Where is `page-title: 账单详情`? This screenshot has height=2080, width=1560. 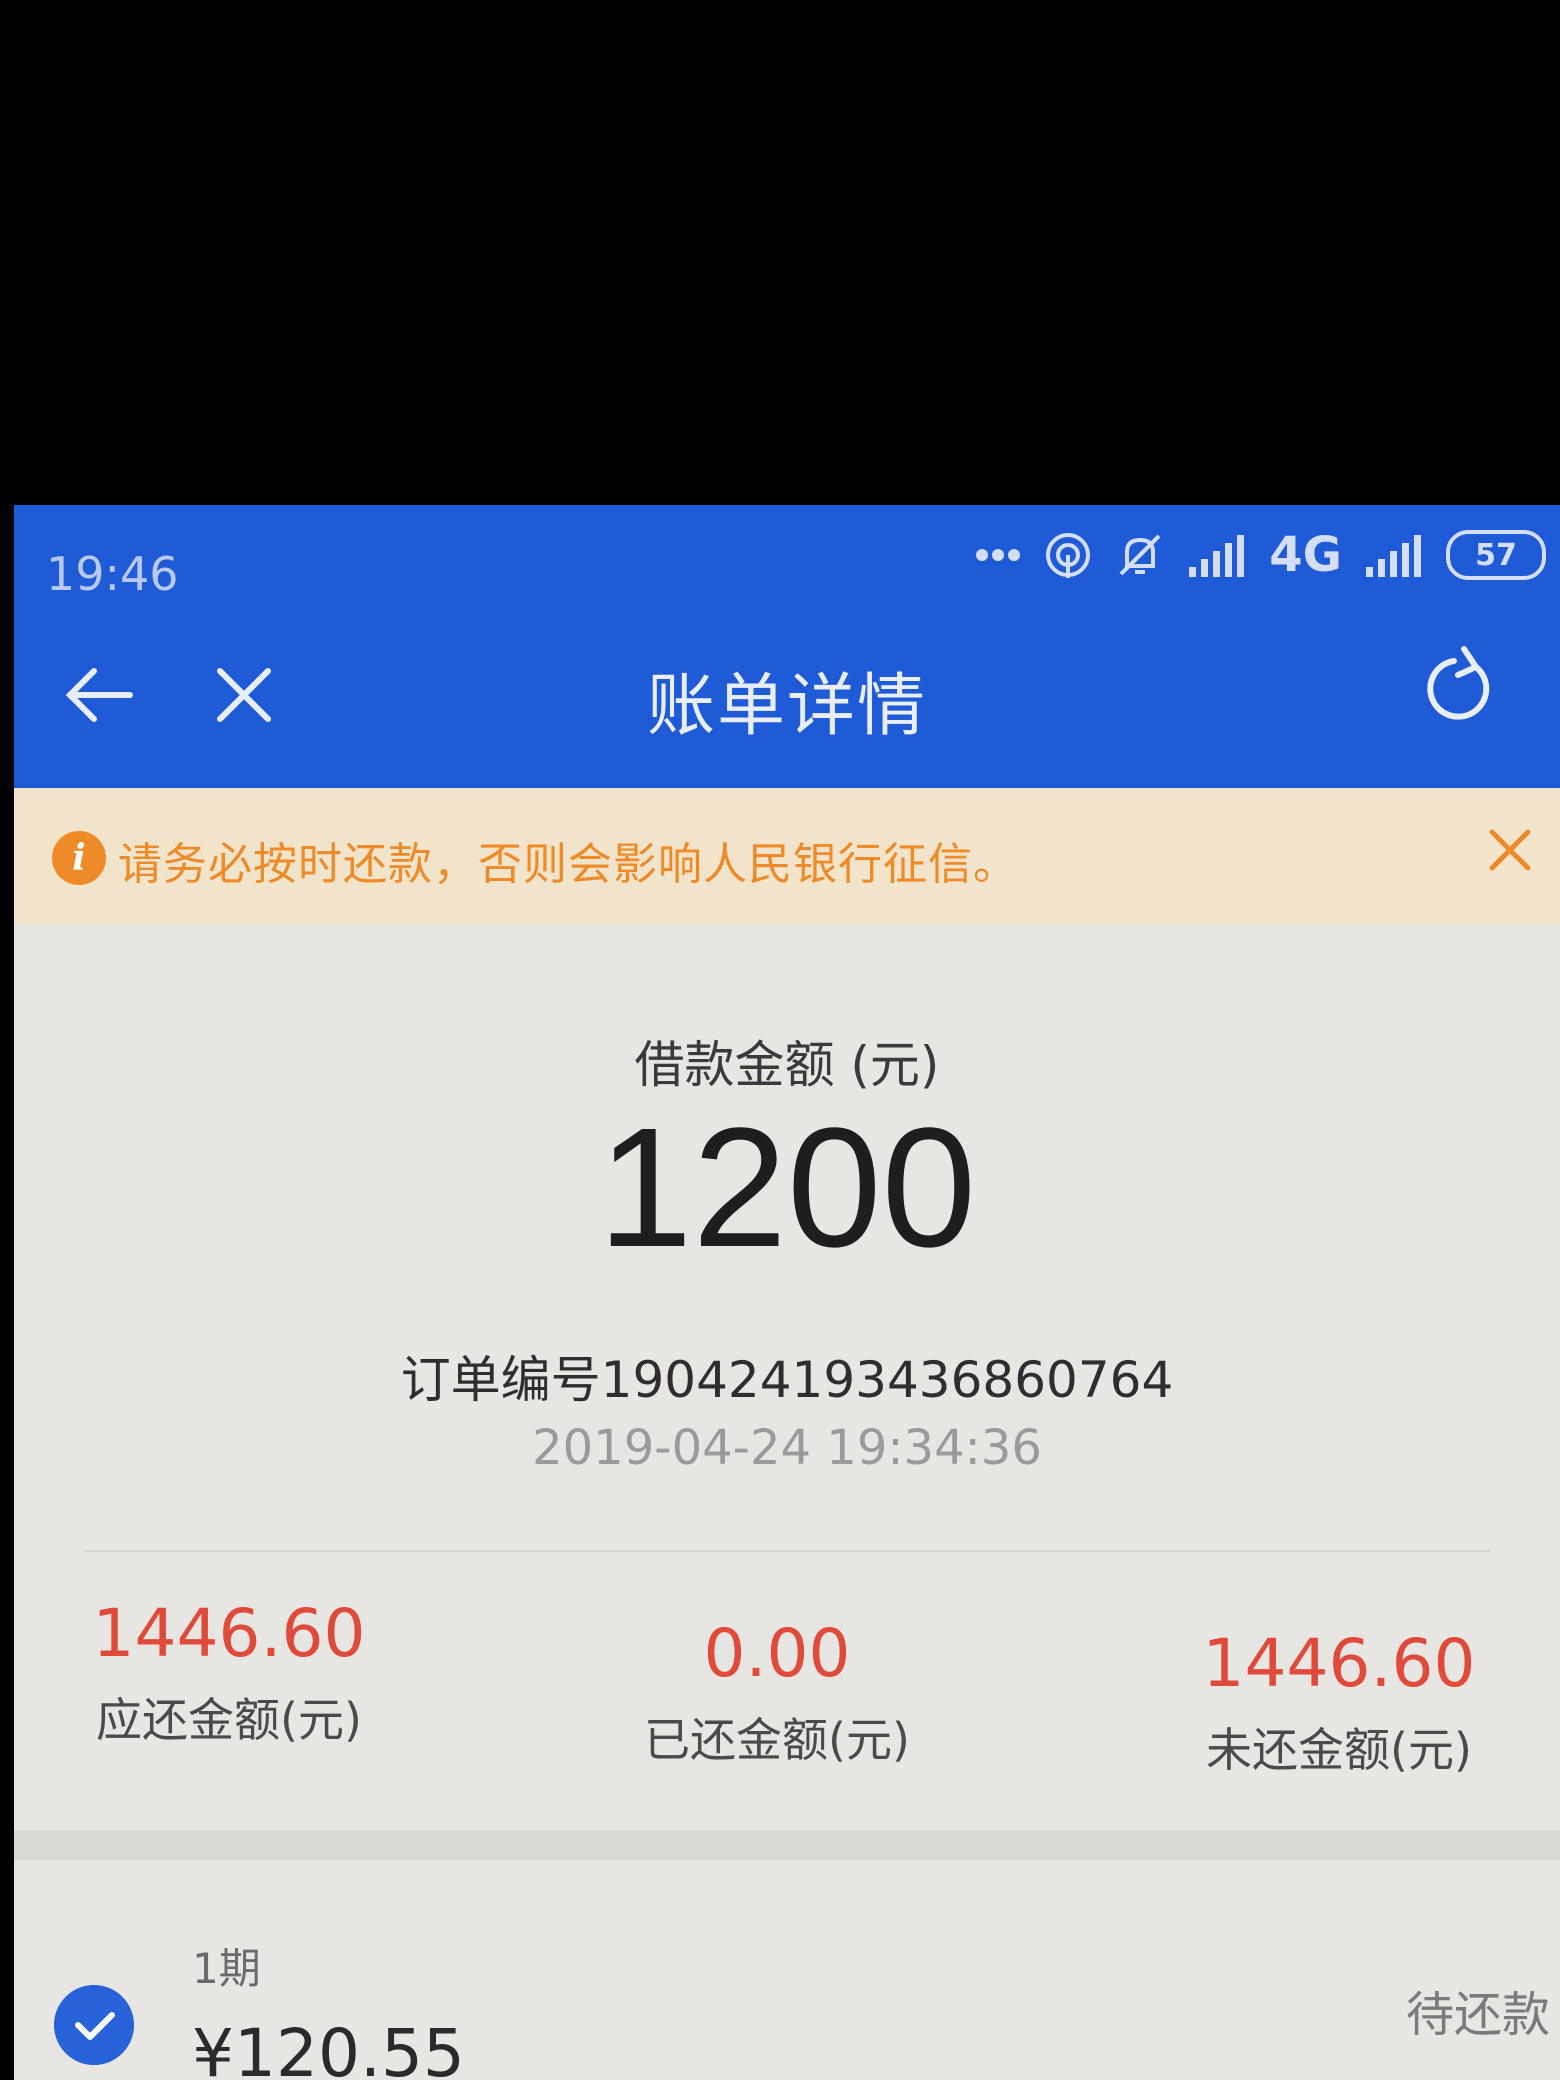 page-title: 账单详情 is located at coordinates (786, 706).